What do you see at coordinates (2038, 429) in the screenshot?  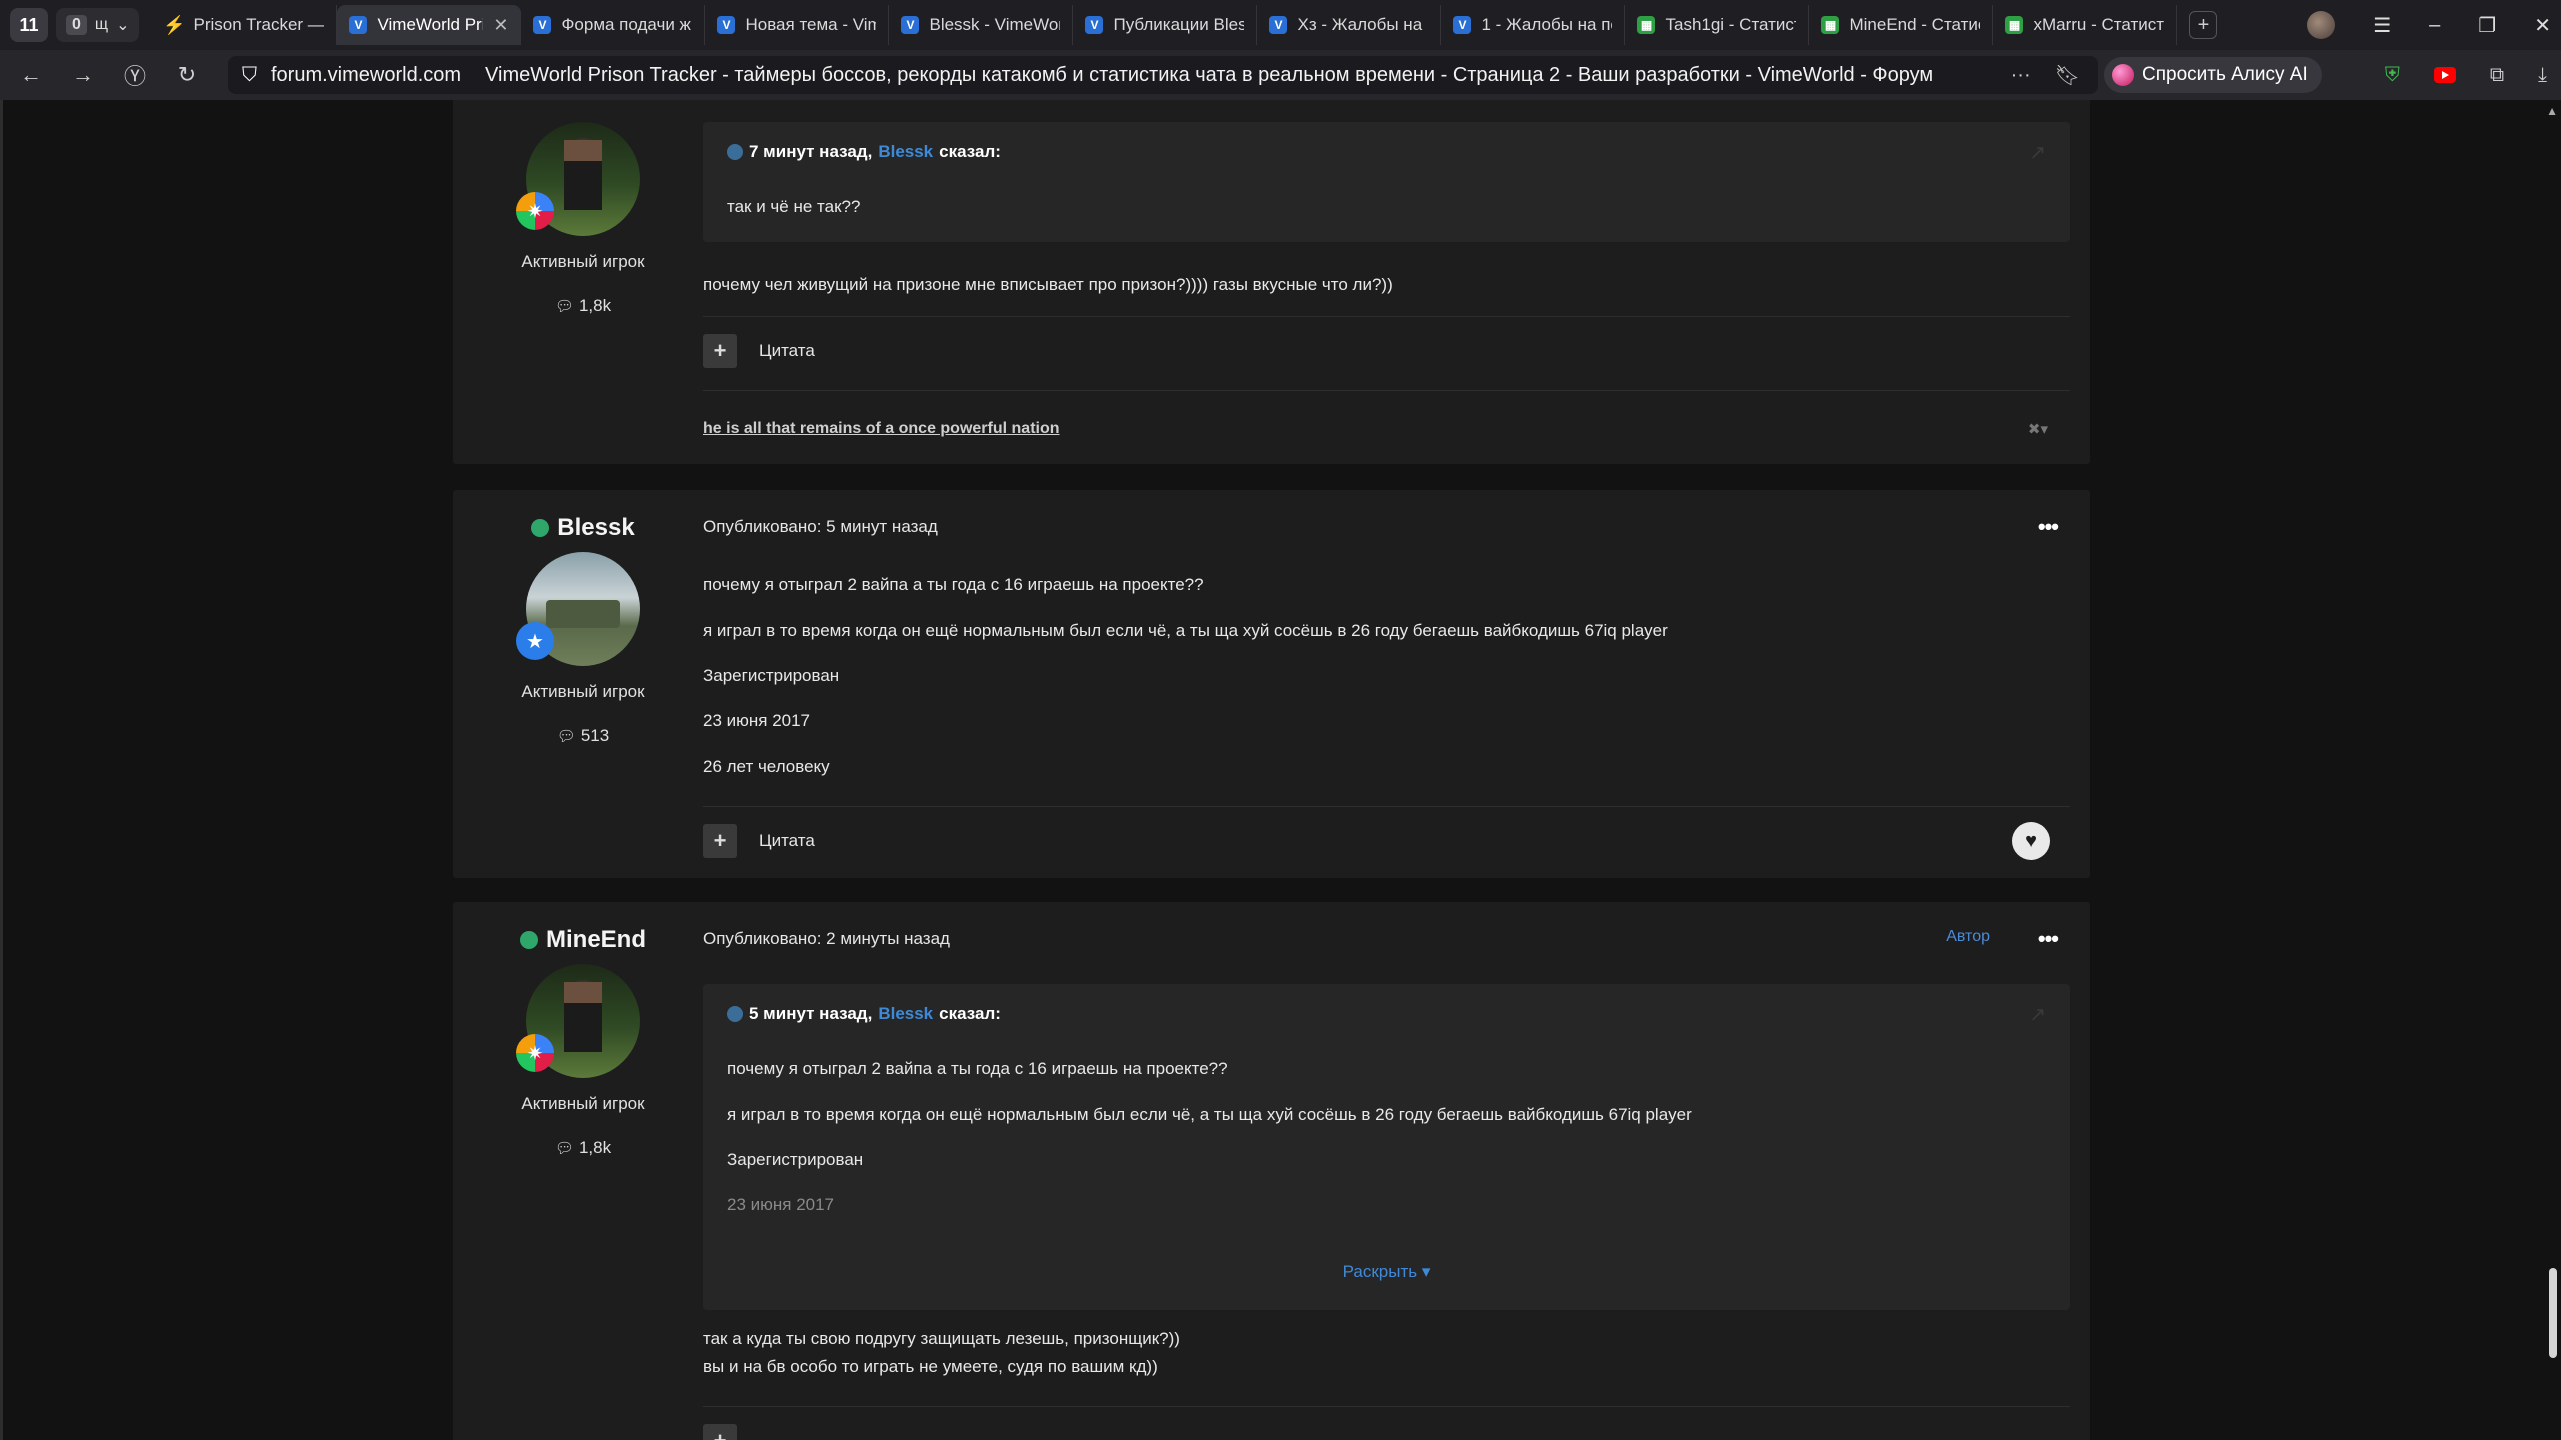 I see `signature-toggle-icon: ✖▾` at bounding box center [2038, 429].